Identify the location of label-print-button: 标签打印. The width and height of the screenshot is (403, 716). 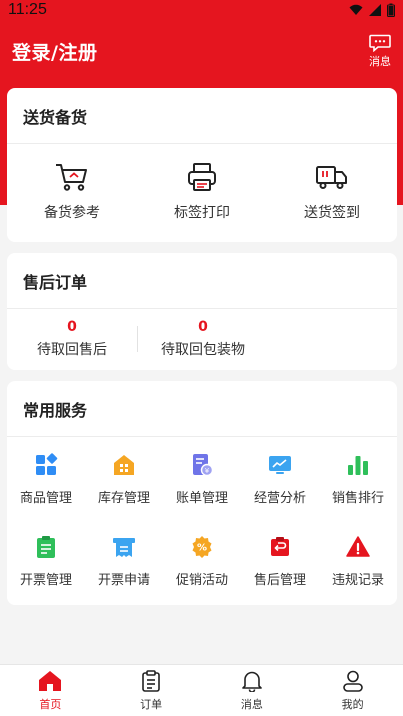
(202, 192).